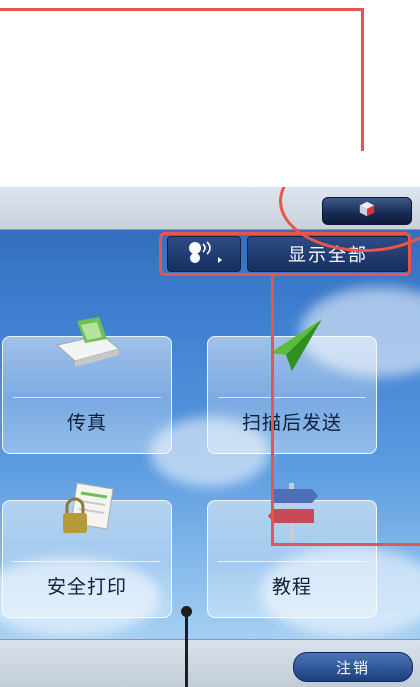 The width and height of the screenshot is (420, 687). Describe the element at coordinates (292, 386) in the screenshot. I see `tile-scan-send: 扫描后发送` at that location.